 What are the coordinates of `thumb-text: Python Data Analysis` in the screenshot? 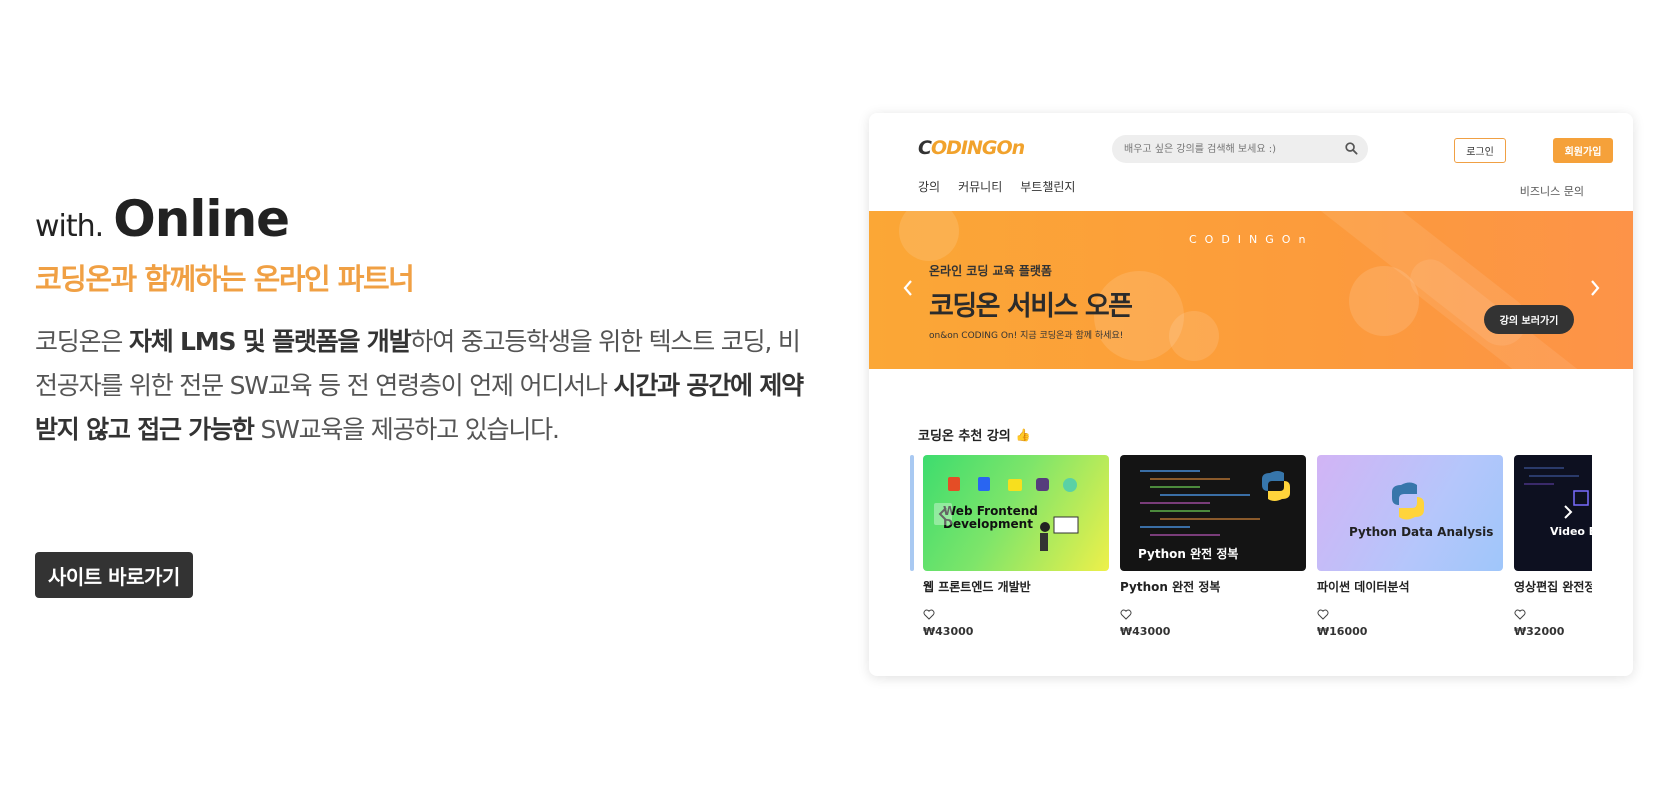 It's located at (1421, 532).